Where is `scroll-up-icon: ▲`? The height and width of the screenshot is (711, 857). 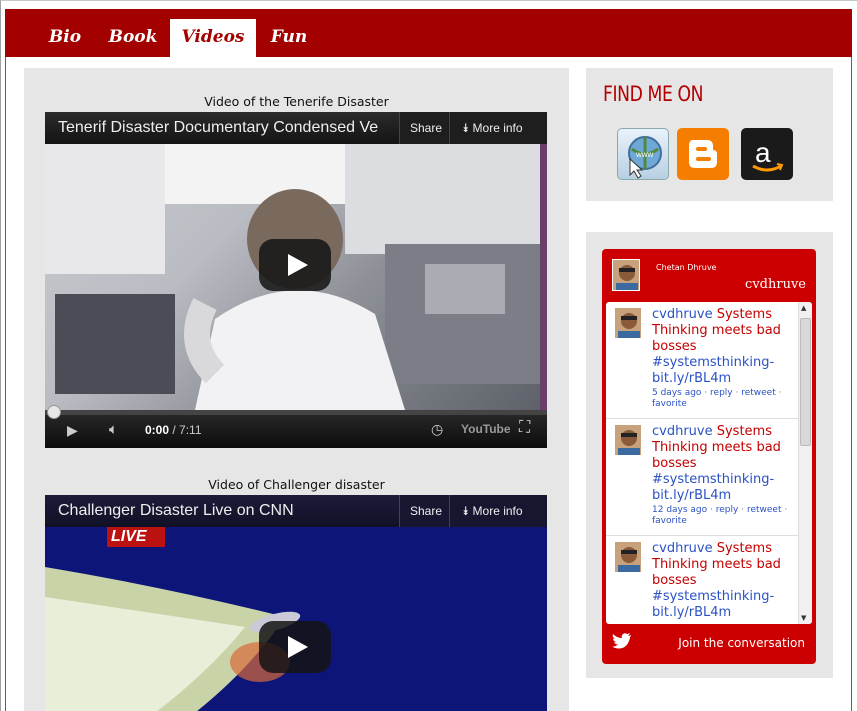
scroll-up-icon: ▲ is located at coordinates (803, 308).